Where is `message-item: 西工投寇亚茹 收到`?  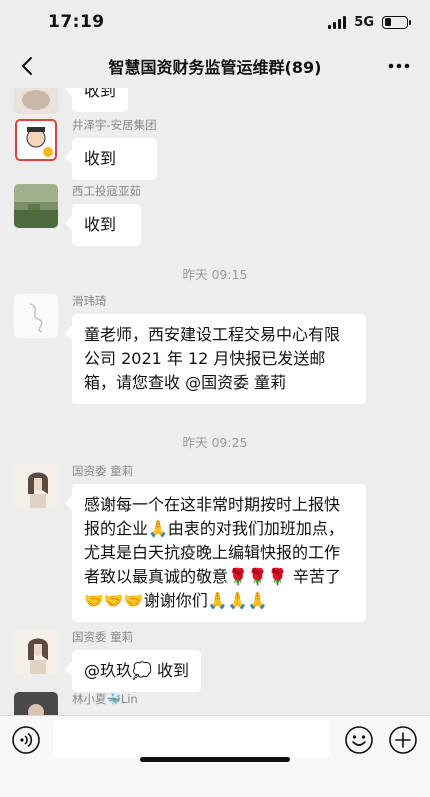 message-item: 西工投寇亚茹 收到 is located at coordinates (77, 215).